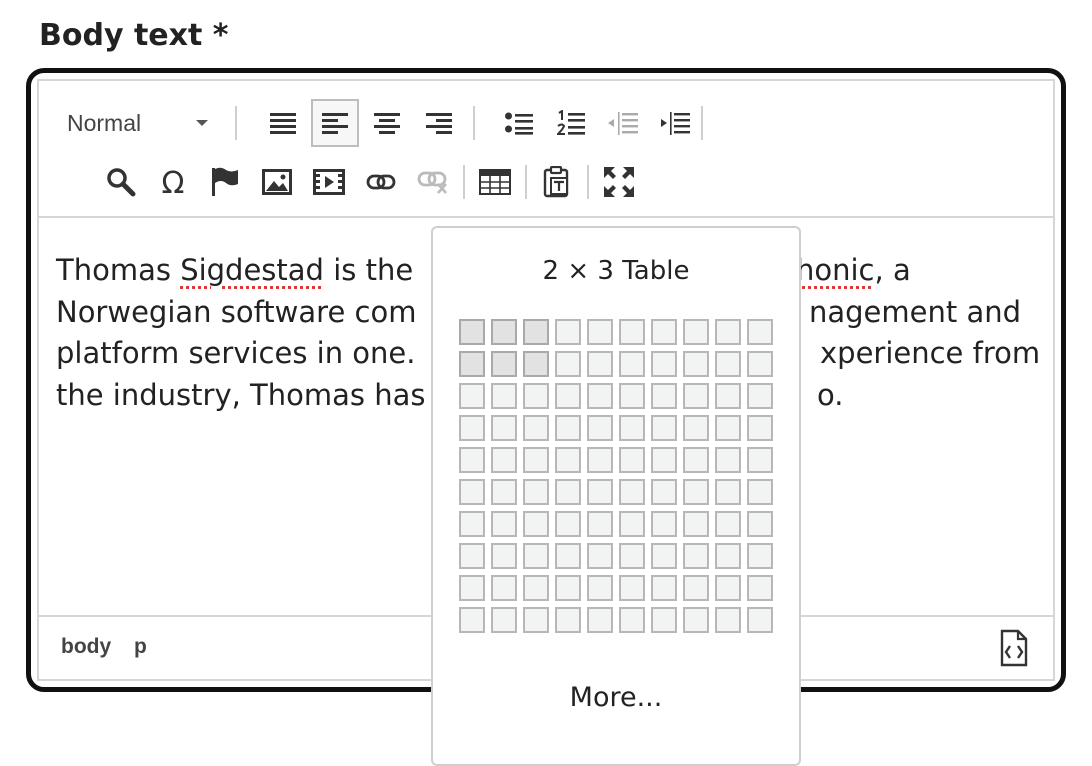 The image size is (1092, 766). What do you see at coordinates (675, 123) in the screenshot?
I see `indent-button` at bounding box center [675, 123].